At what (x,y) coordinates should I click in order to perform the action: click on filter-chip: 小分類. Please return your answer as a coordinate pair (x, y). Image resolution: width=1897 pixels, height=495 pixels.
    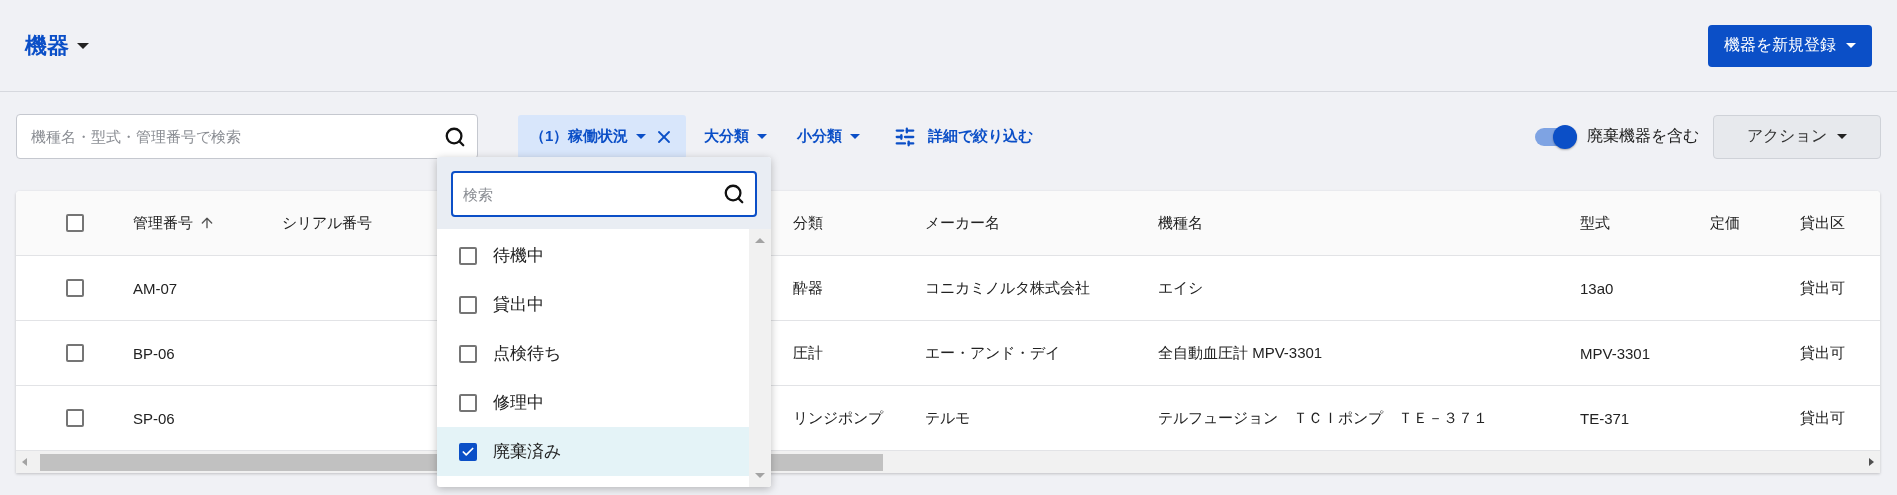
    Looking at the image, I should click on (829, 136).